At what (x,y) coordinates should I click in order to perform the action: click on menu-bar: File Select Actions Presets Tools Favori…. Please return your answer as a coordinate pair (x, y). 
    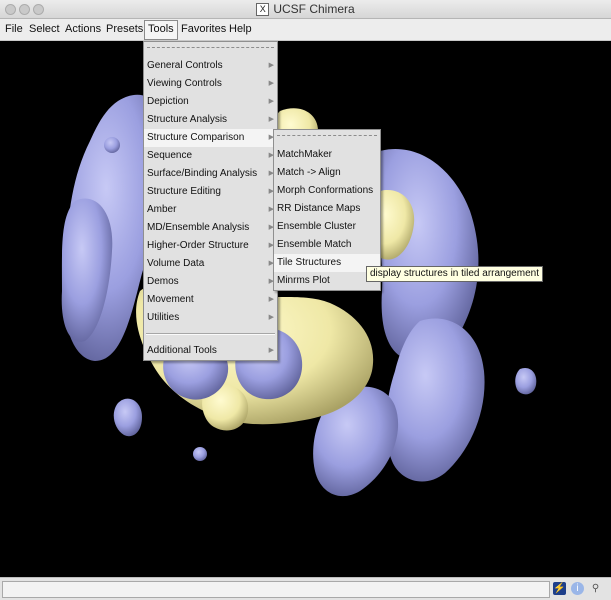
    Looking at the image, I should click on (305, 30).